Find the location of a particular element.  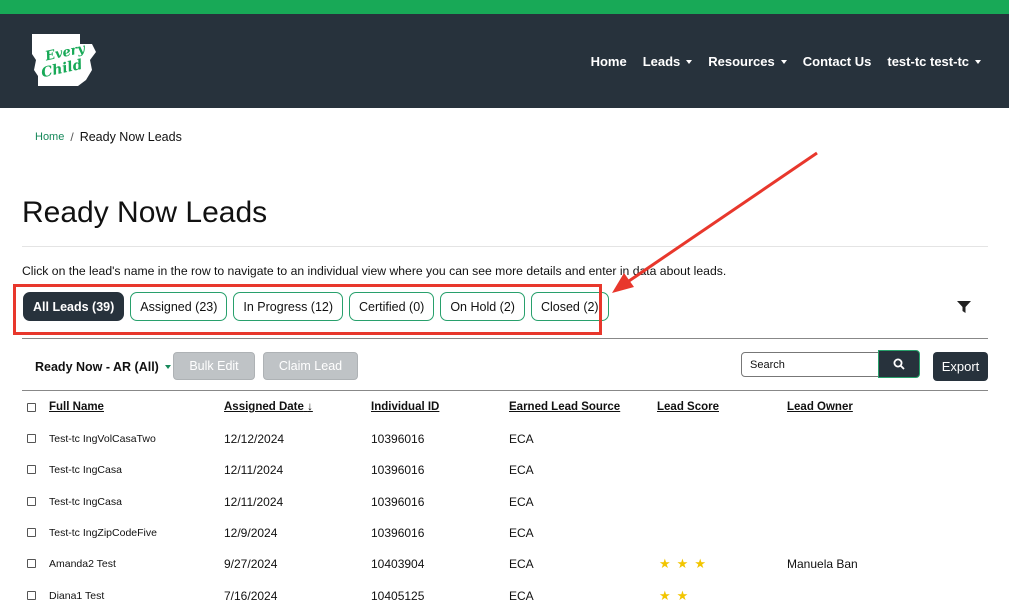

title-divider is located at coordinates (505, 246).